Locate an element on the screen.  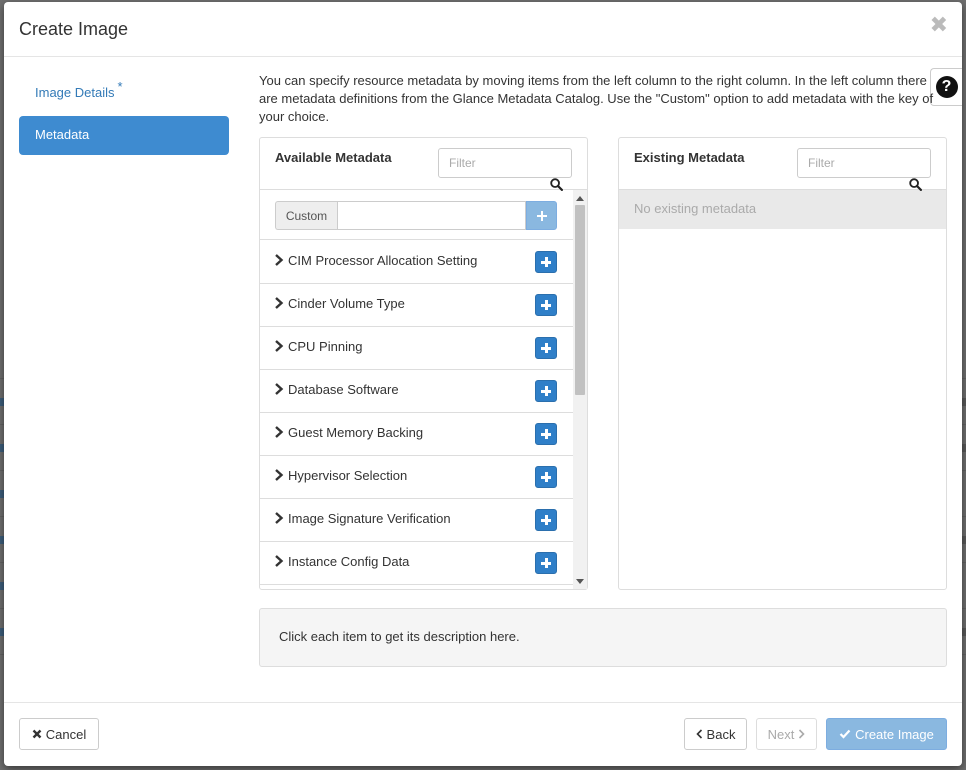
list-scrollbar is located at coordinates (580, 389).